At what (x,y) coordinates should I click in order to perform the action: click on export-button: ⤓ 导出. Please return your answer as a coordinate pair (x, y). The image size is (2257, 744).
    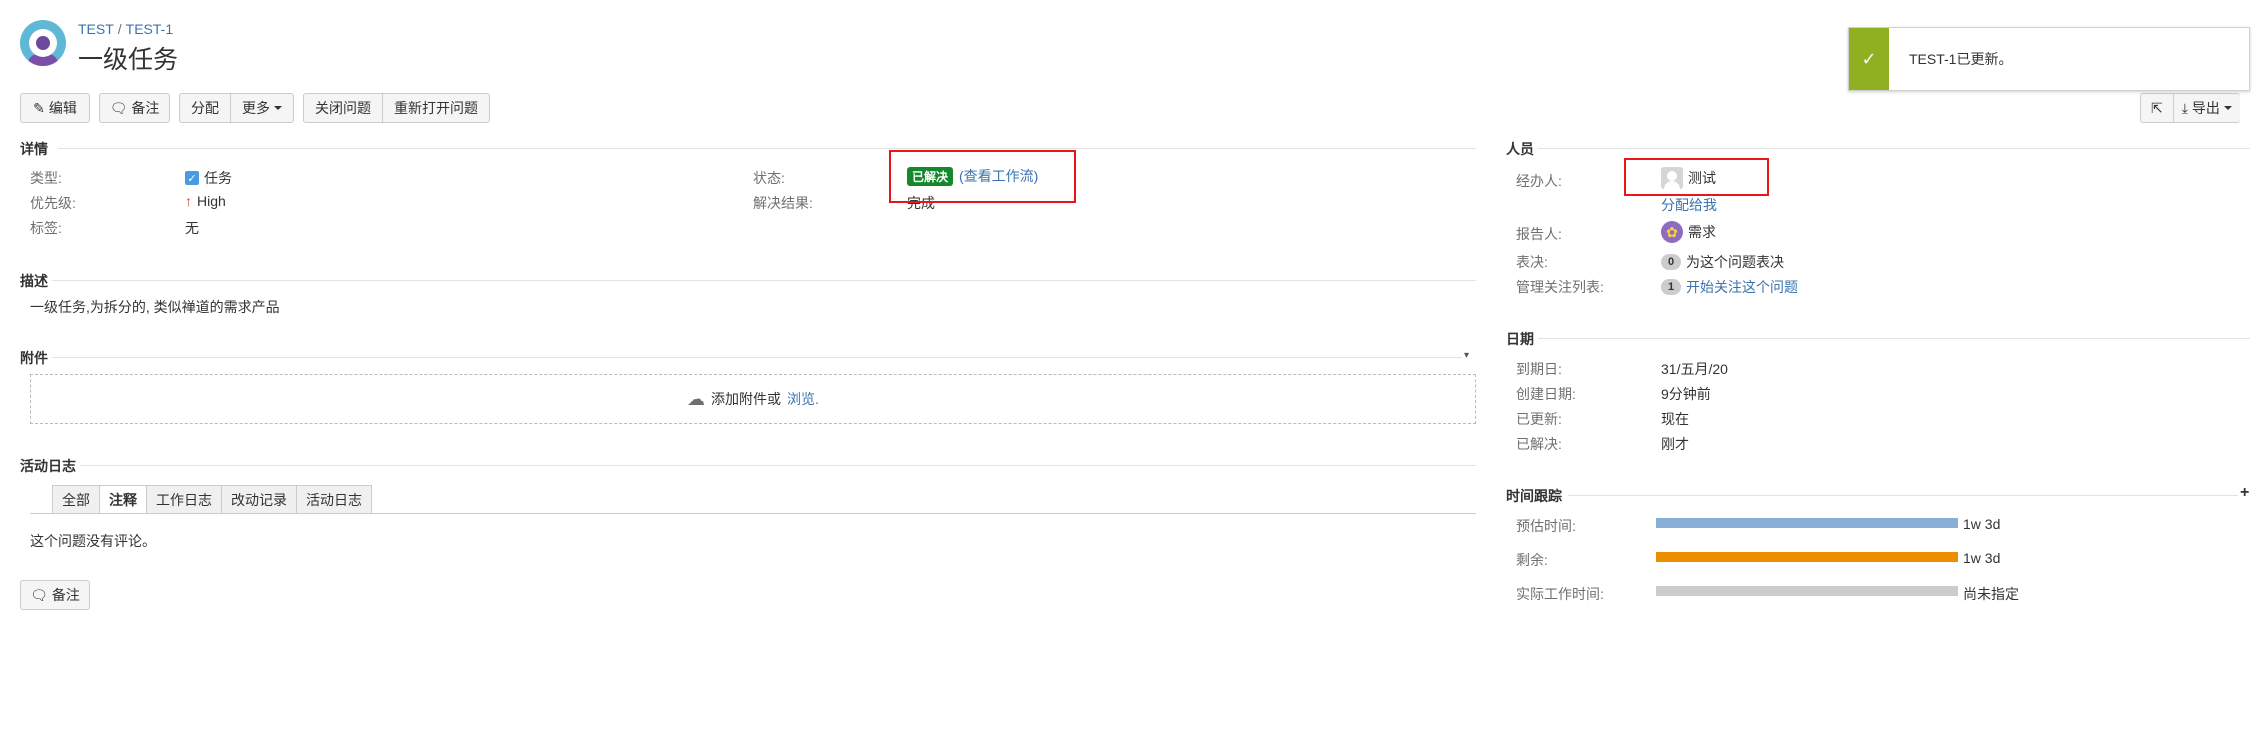
    Looking at the image, I should click on (2206, 108).